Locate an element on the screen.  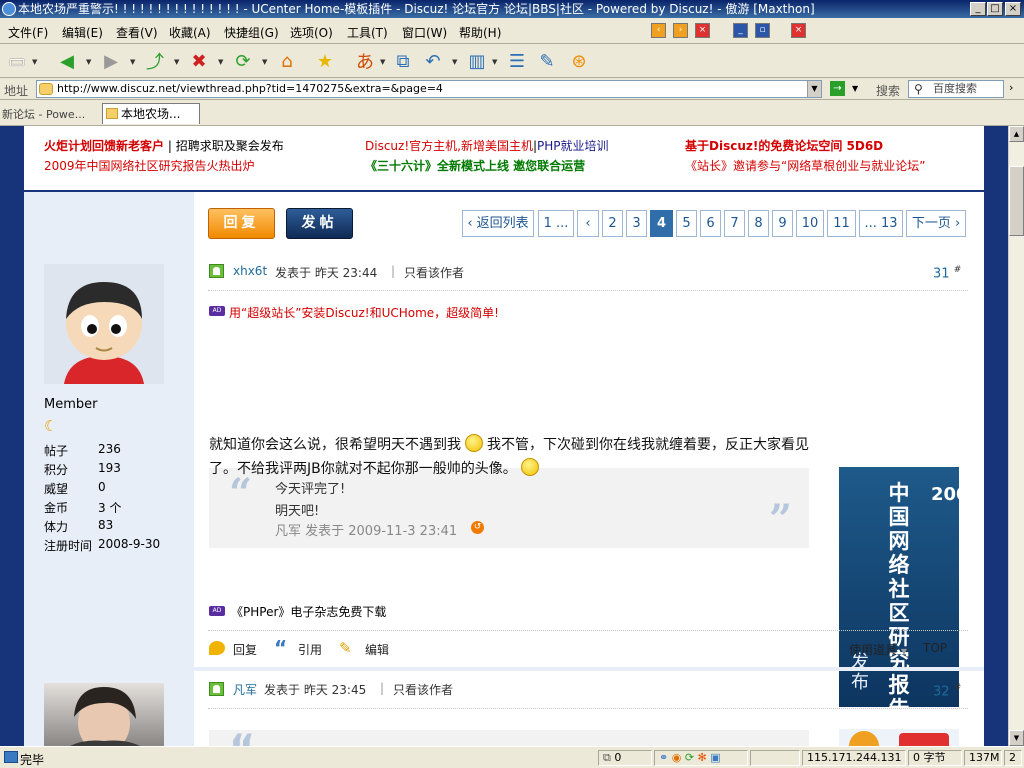
search-more-icon: › is located at coordinates (1011, 87).